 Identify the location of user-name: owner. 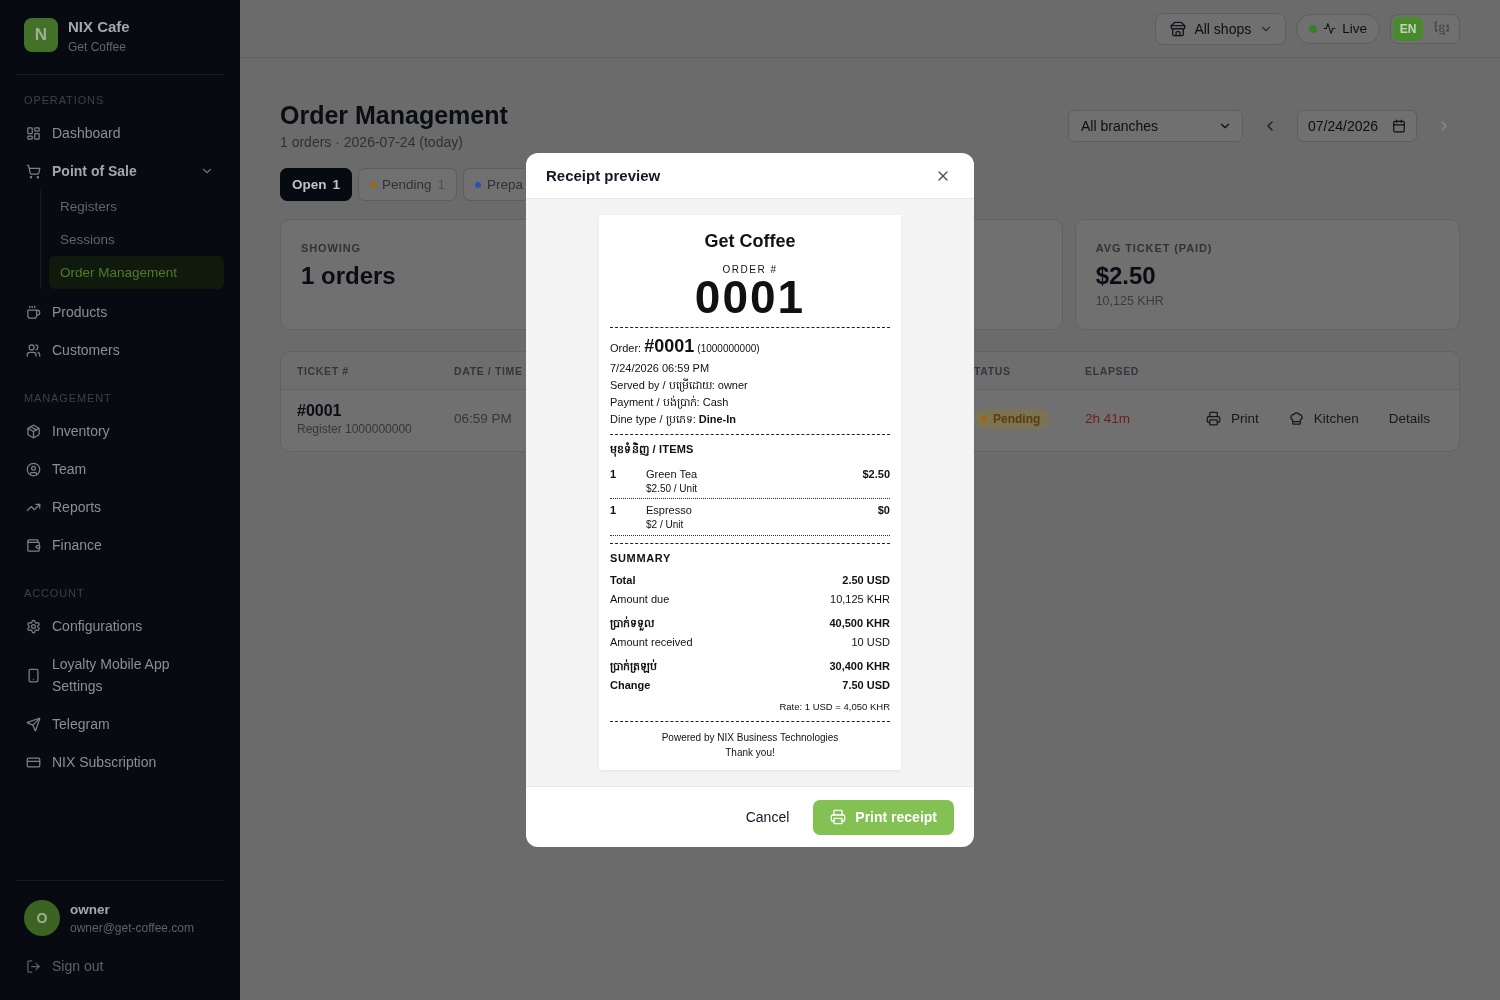
(90, 910).